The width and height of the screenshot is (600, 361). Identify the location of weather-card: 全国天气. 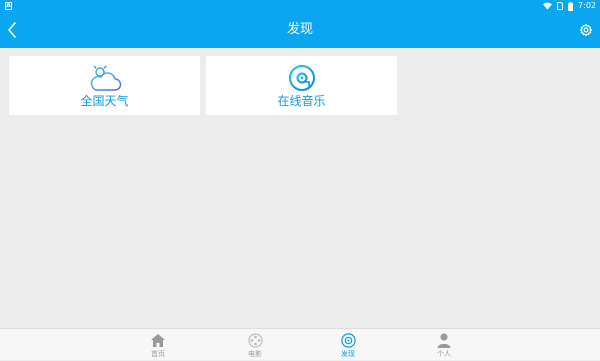
(104, 85).